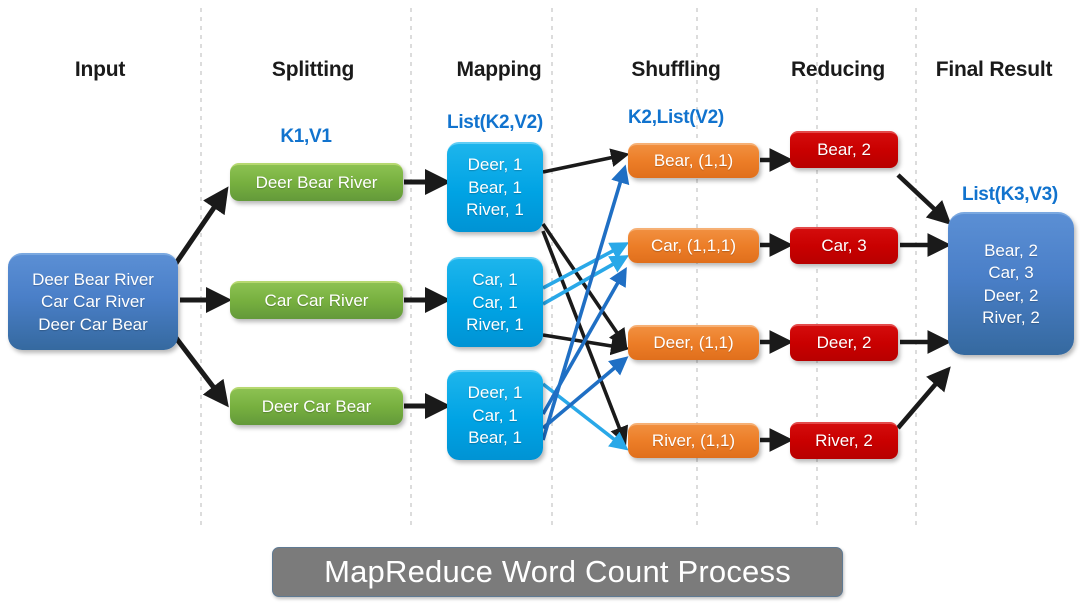 The width and height of the screenshot is (1080, 614). Describe the element at coordinates (428, 294) in the screenshot. I see `arrows-split-to-map` at that location.